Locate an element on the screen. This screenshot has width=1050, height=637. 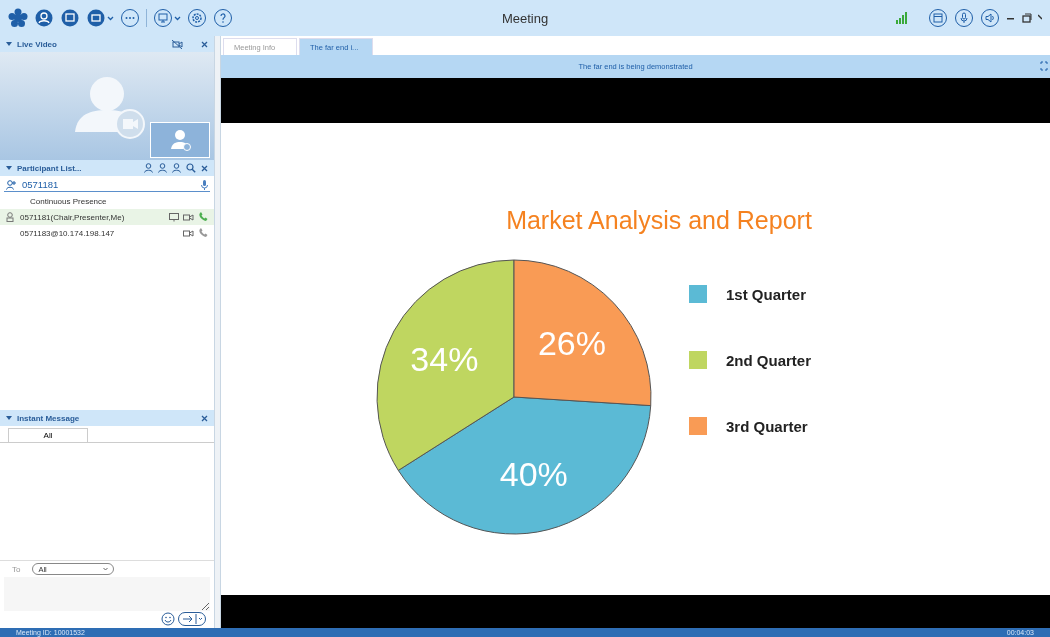
slice-label: 34% is located at coordinates (444, 358).